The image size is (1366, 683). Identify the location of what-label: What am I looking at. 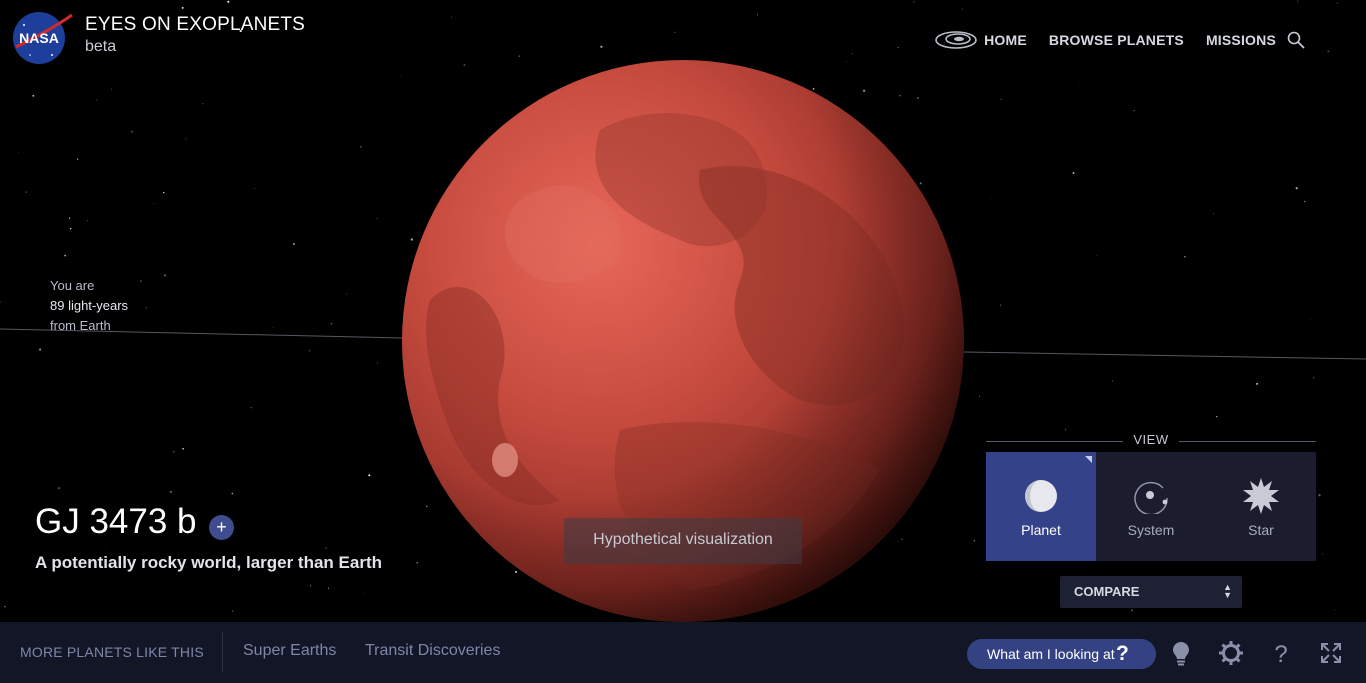
(1051, 654).